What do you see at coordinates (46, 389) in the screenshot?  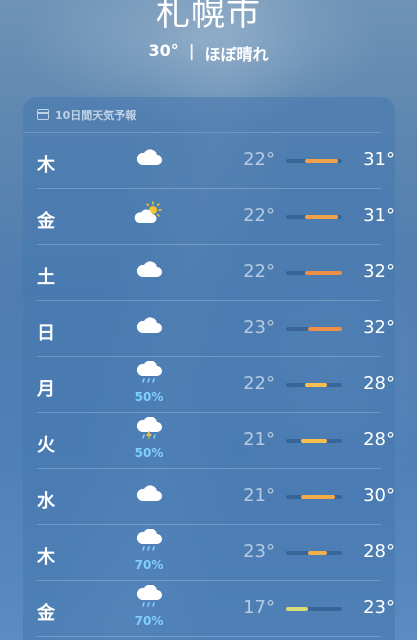 I see `day-label: 月` at bounding box center [46, 389].